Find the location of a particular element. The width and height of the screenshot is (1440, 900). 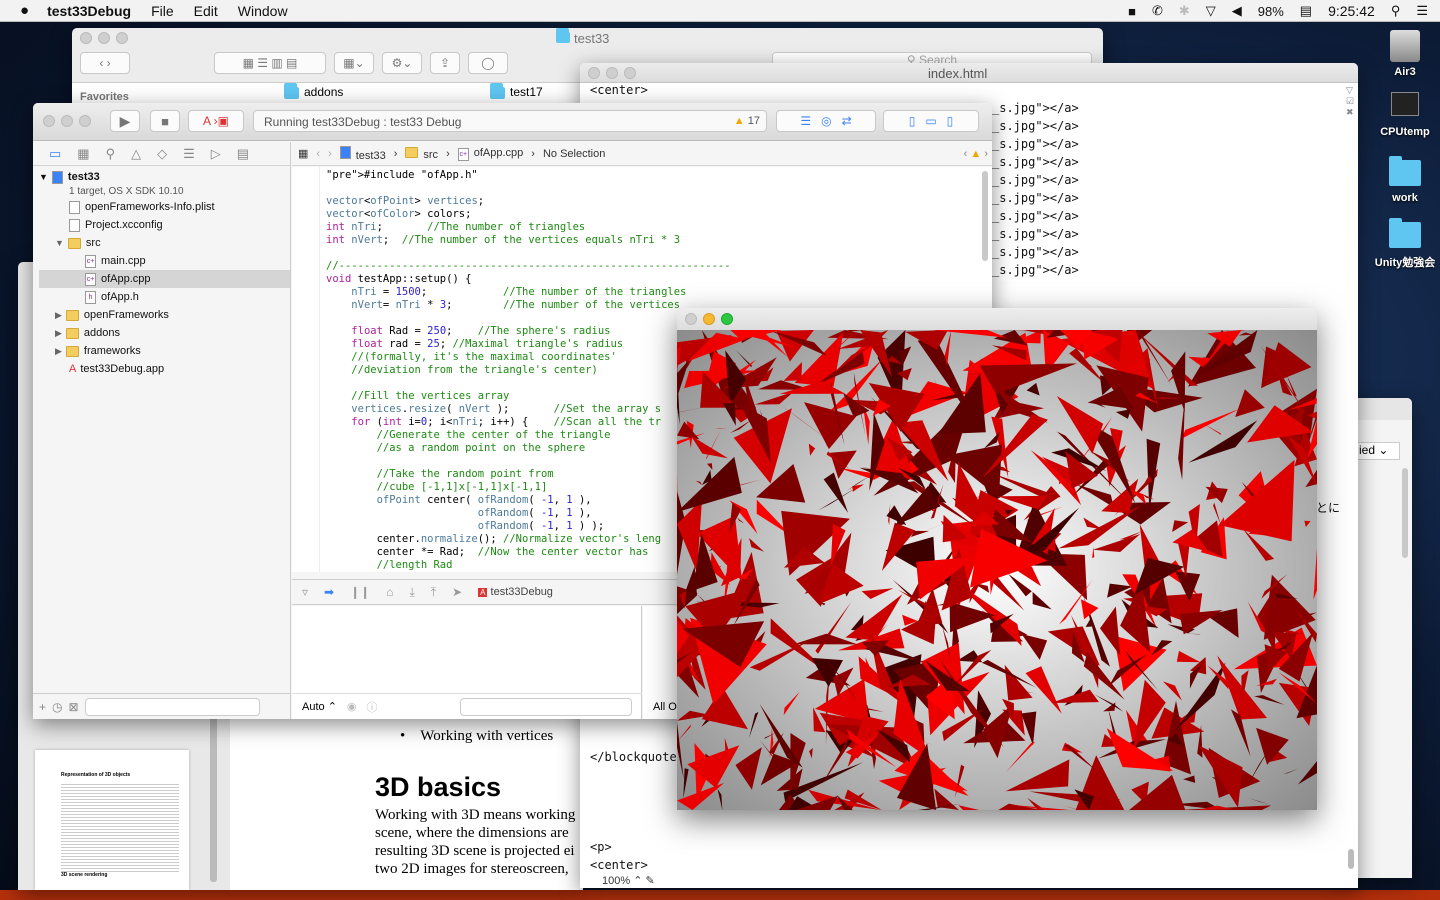

file-item: c+ main.cpp is located at coordinates (164, 261).